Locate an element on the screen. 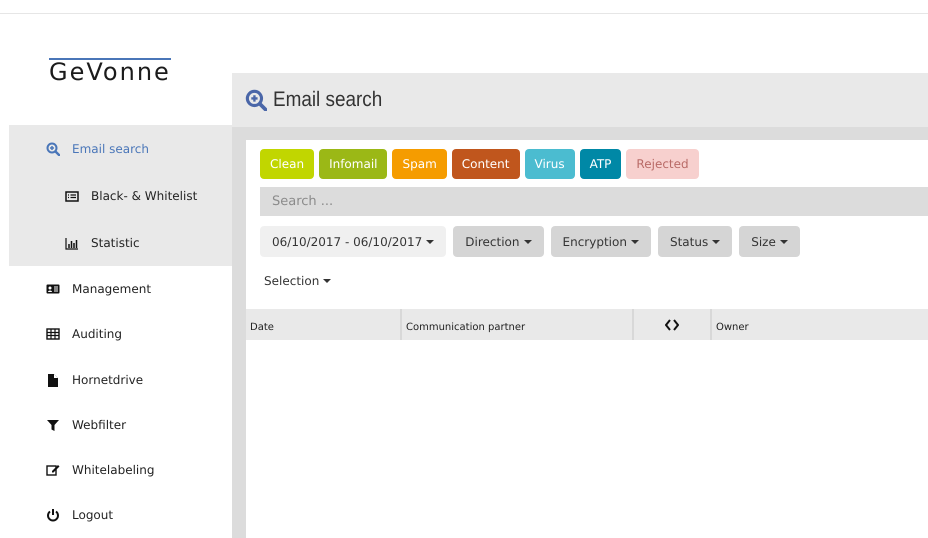 Image resolution: width=928 pixels, height=538 pixels. filter-dropdown: Status is located at coordinates (695, 241).